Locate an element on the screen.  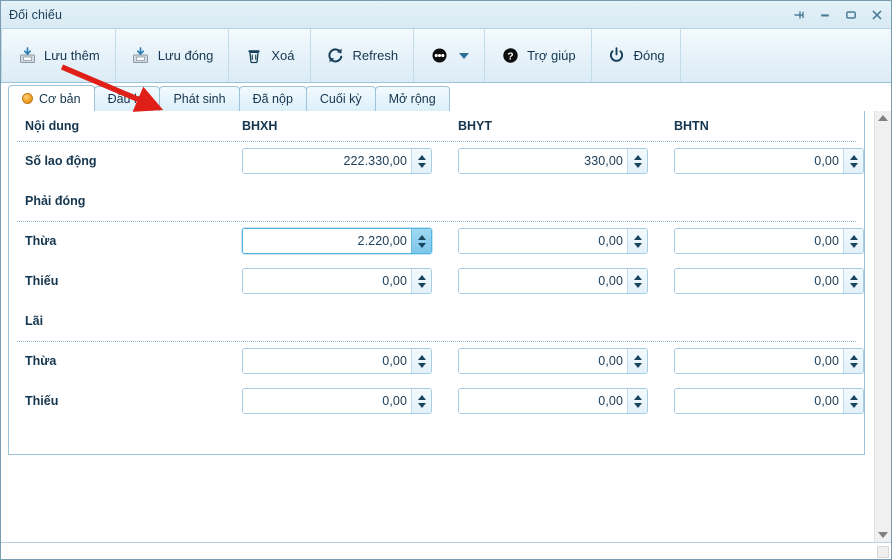
vertical-scrollbar is located at coordinates (882, 326).